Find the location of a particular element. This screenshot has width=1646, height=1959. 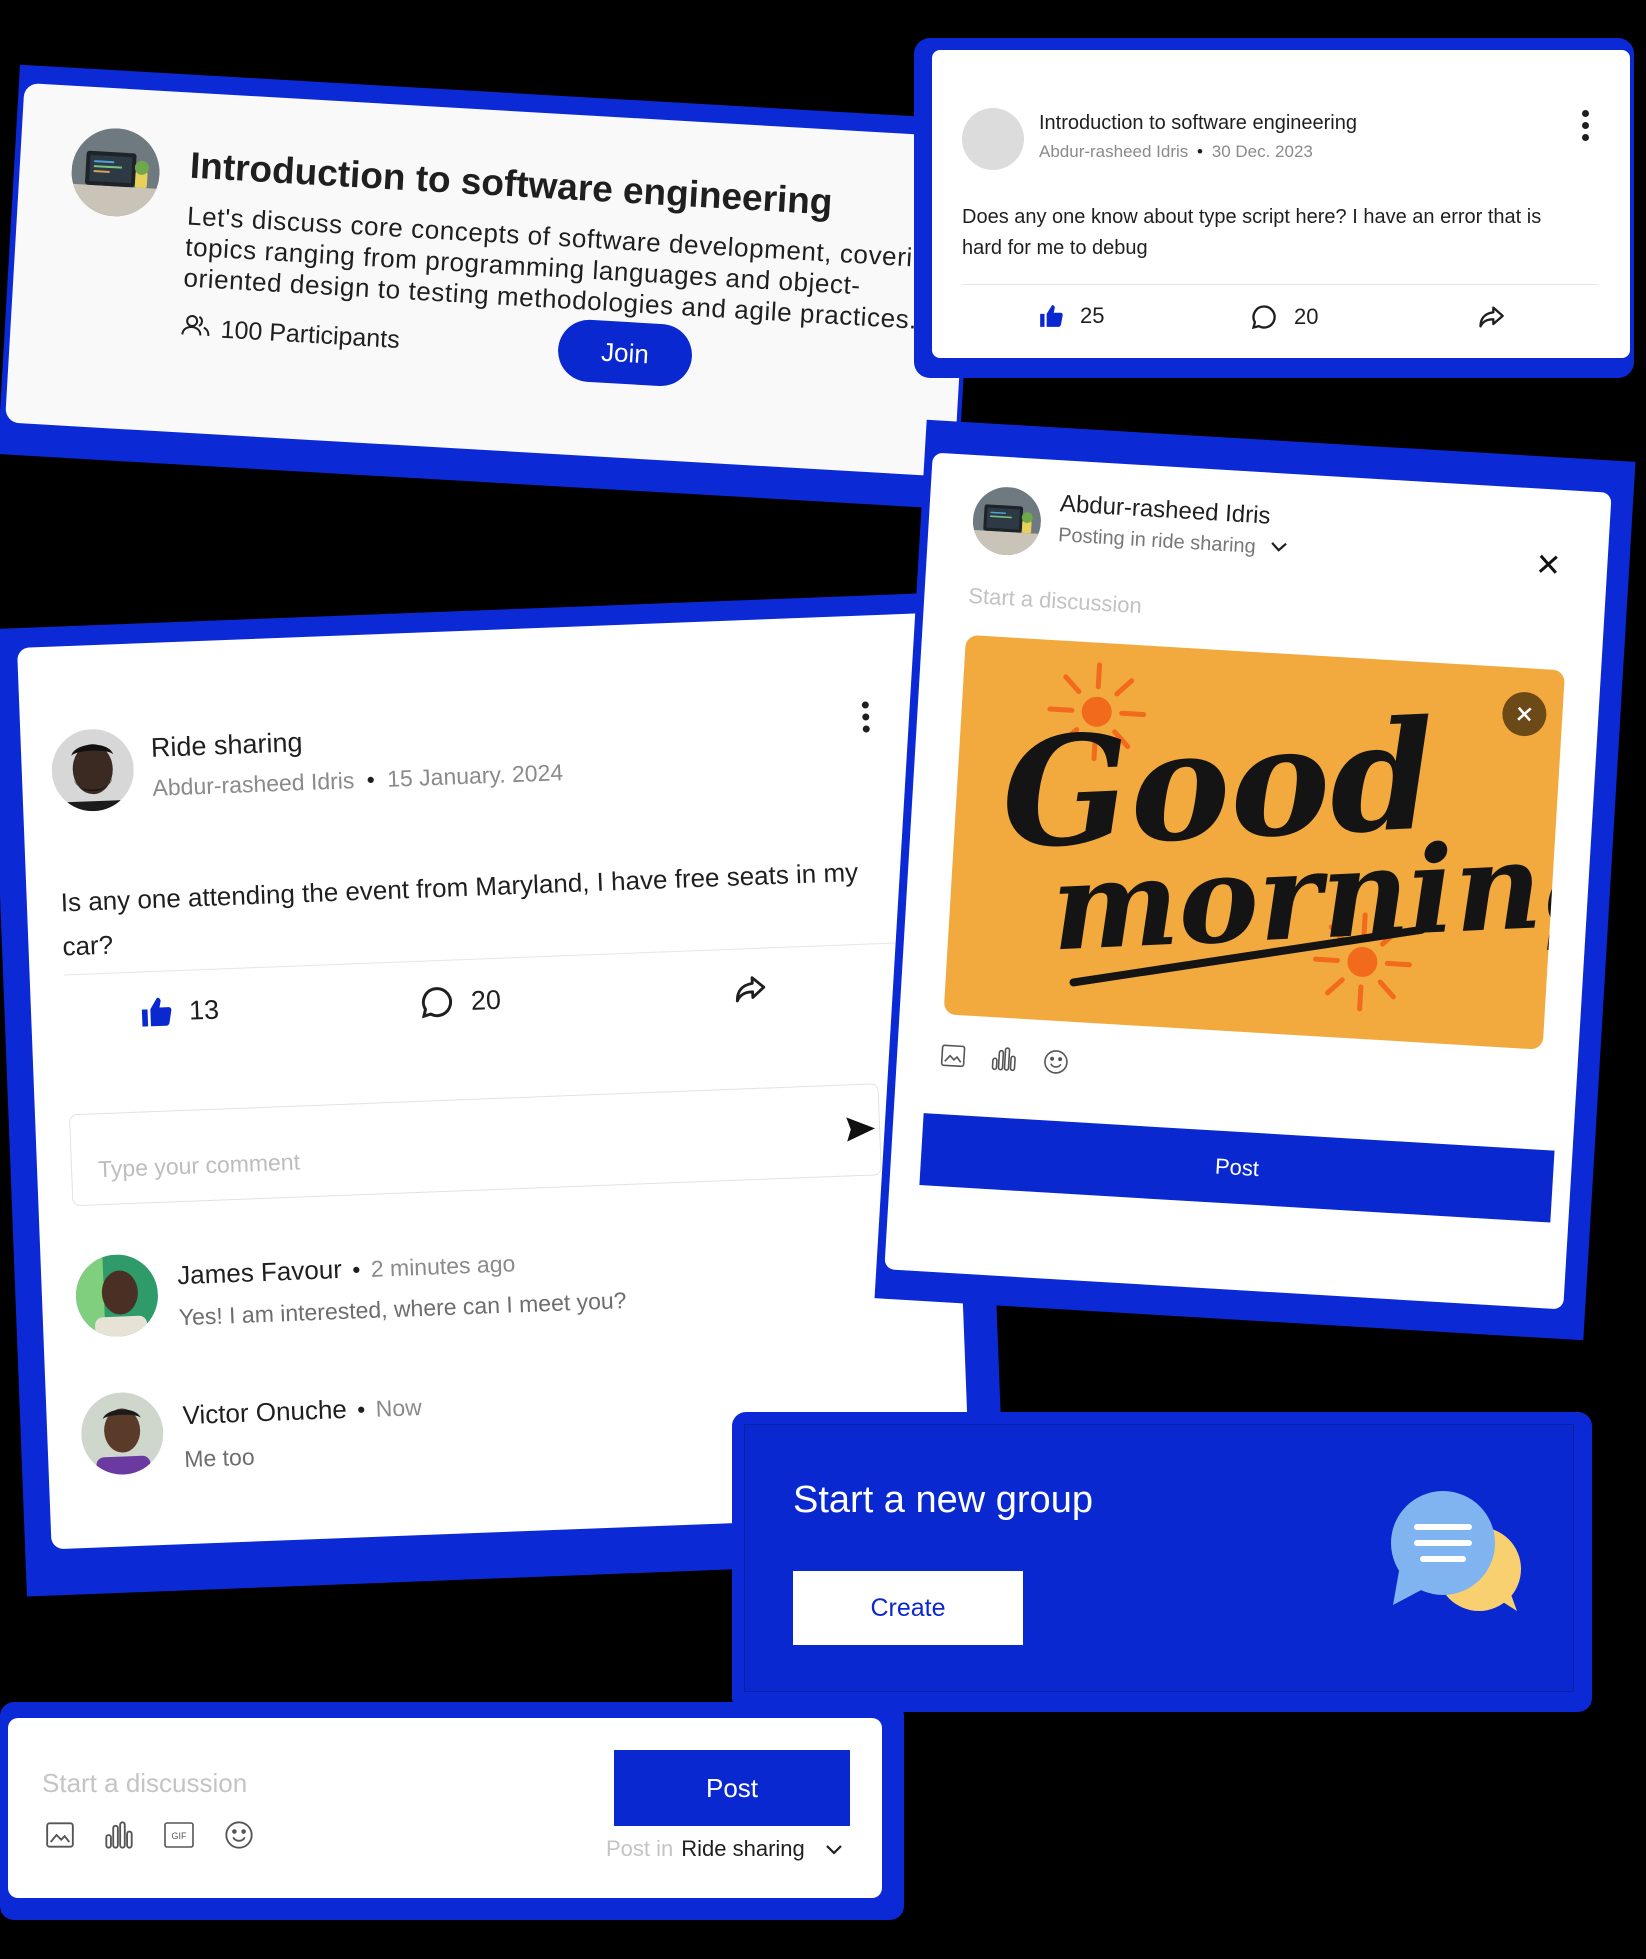

like-button: 25 is located at coordinates (1071, 316).